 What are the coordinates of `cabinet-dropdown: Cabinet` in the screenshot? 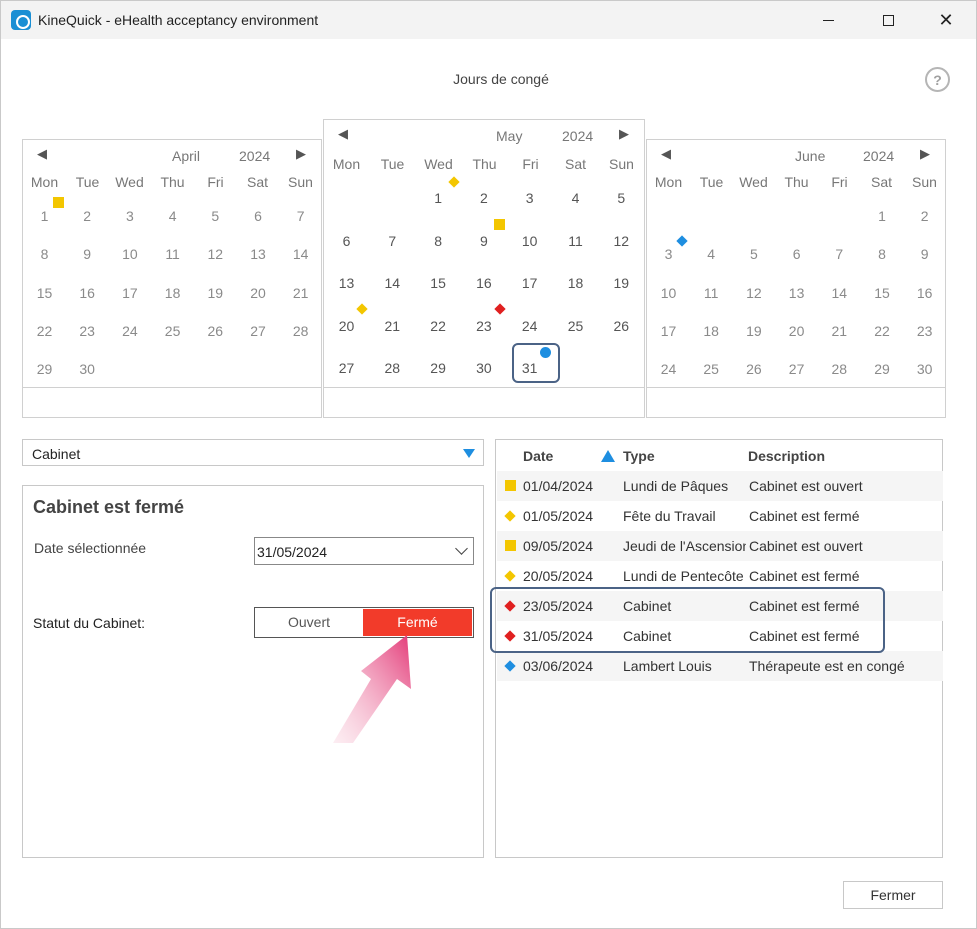 It's located at (253, 452).